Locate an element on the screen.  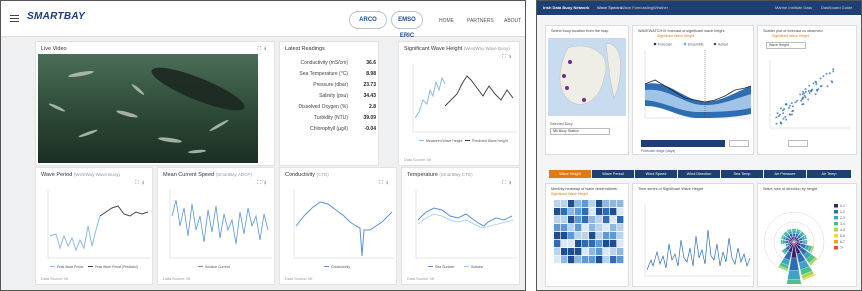
current-speed-chart: Surface Current is located at coordinates (220, 229).